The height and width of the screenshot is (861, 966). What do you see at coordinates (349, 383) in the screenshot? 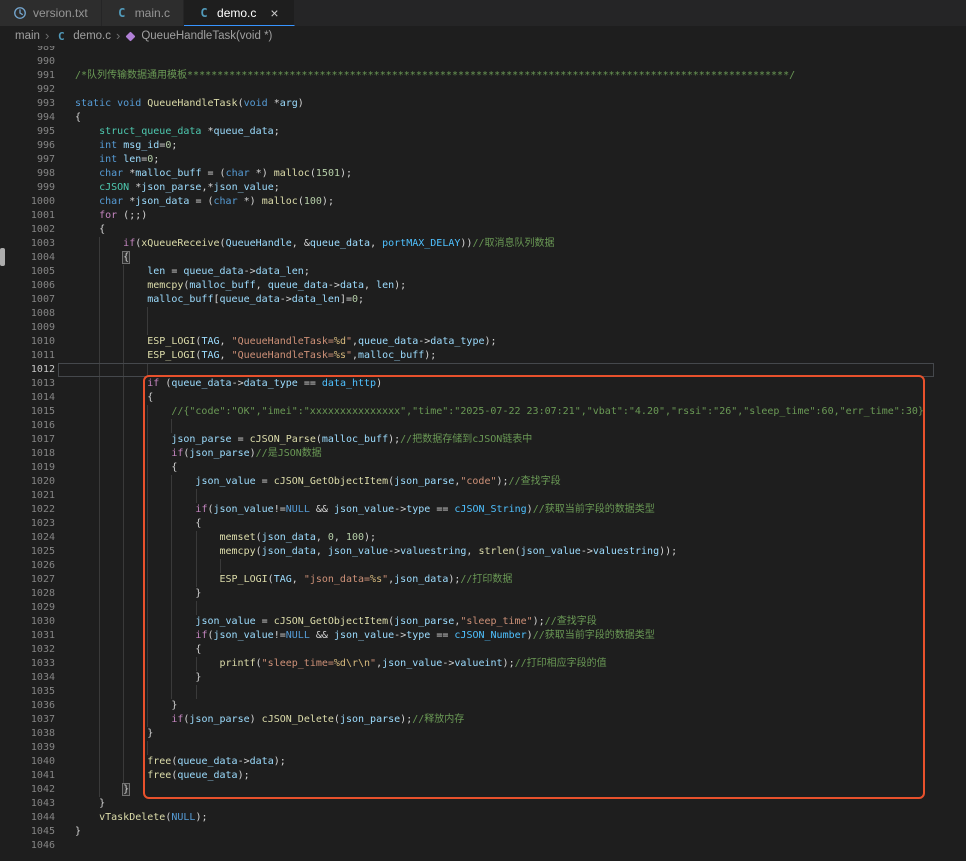
I see `code-token: data_http` at bounding box center [349, 383].